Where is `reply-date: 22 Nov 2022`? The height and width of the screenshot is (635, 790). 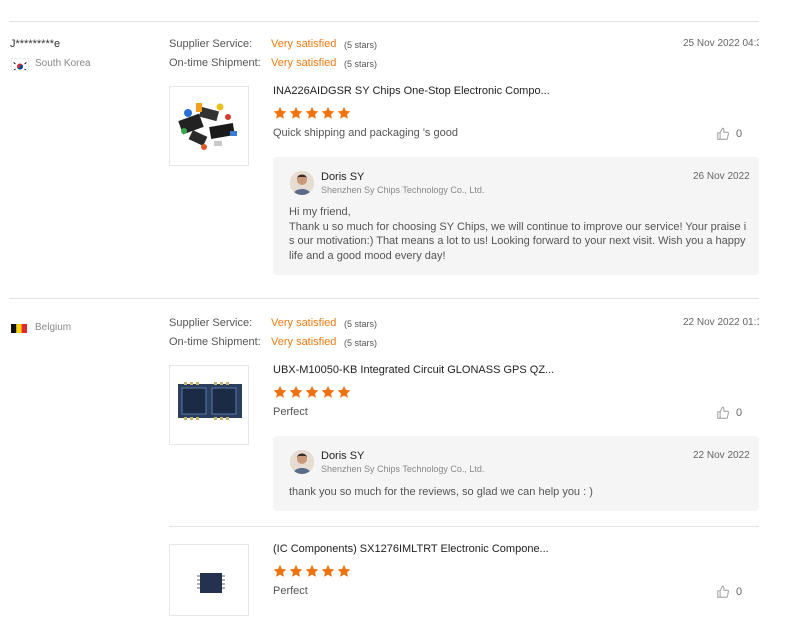 reply-date: 22 Nov 2022 is located at coordinates (721, 455).